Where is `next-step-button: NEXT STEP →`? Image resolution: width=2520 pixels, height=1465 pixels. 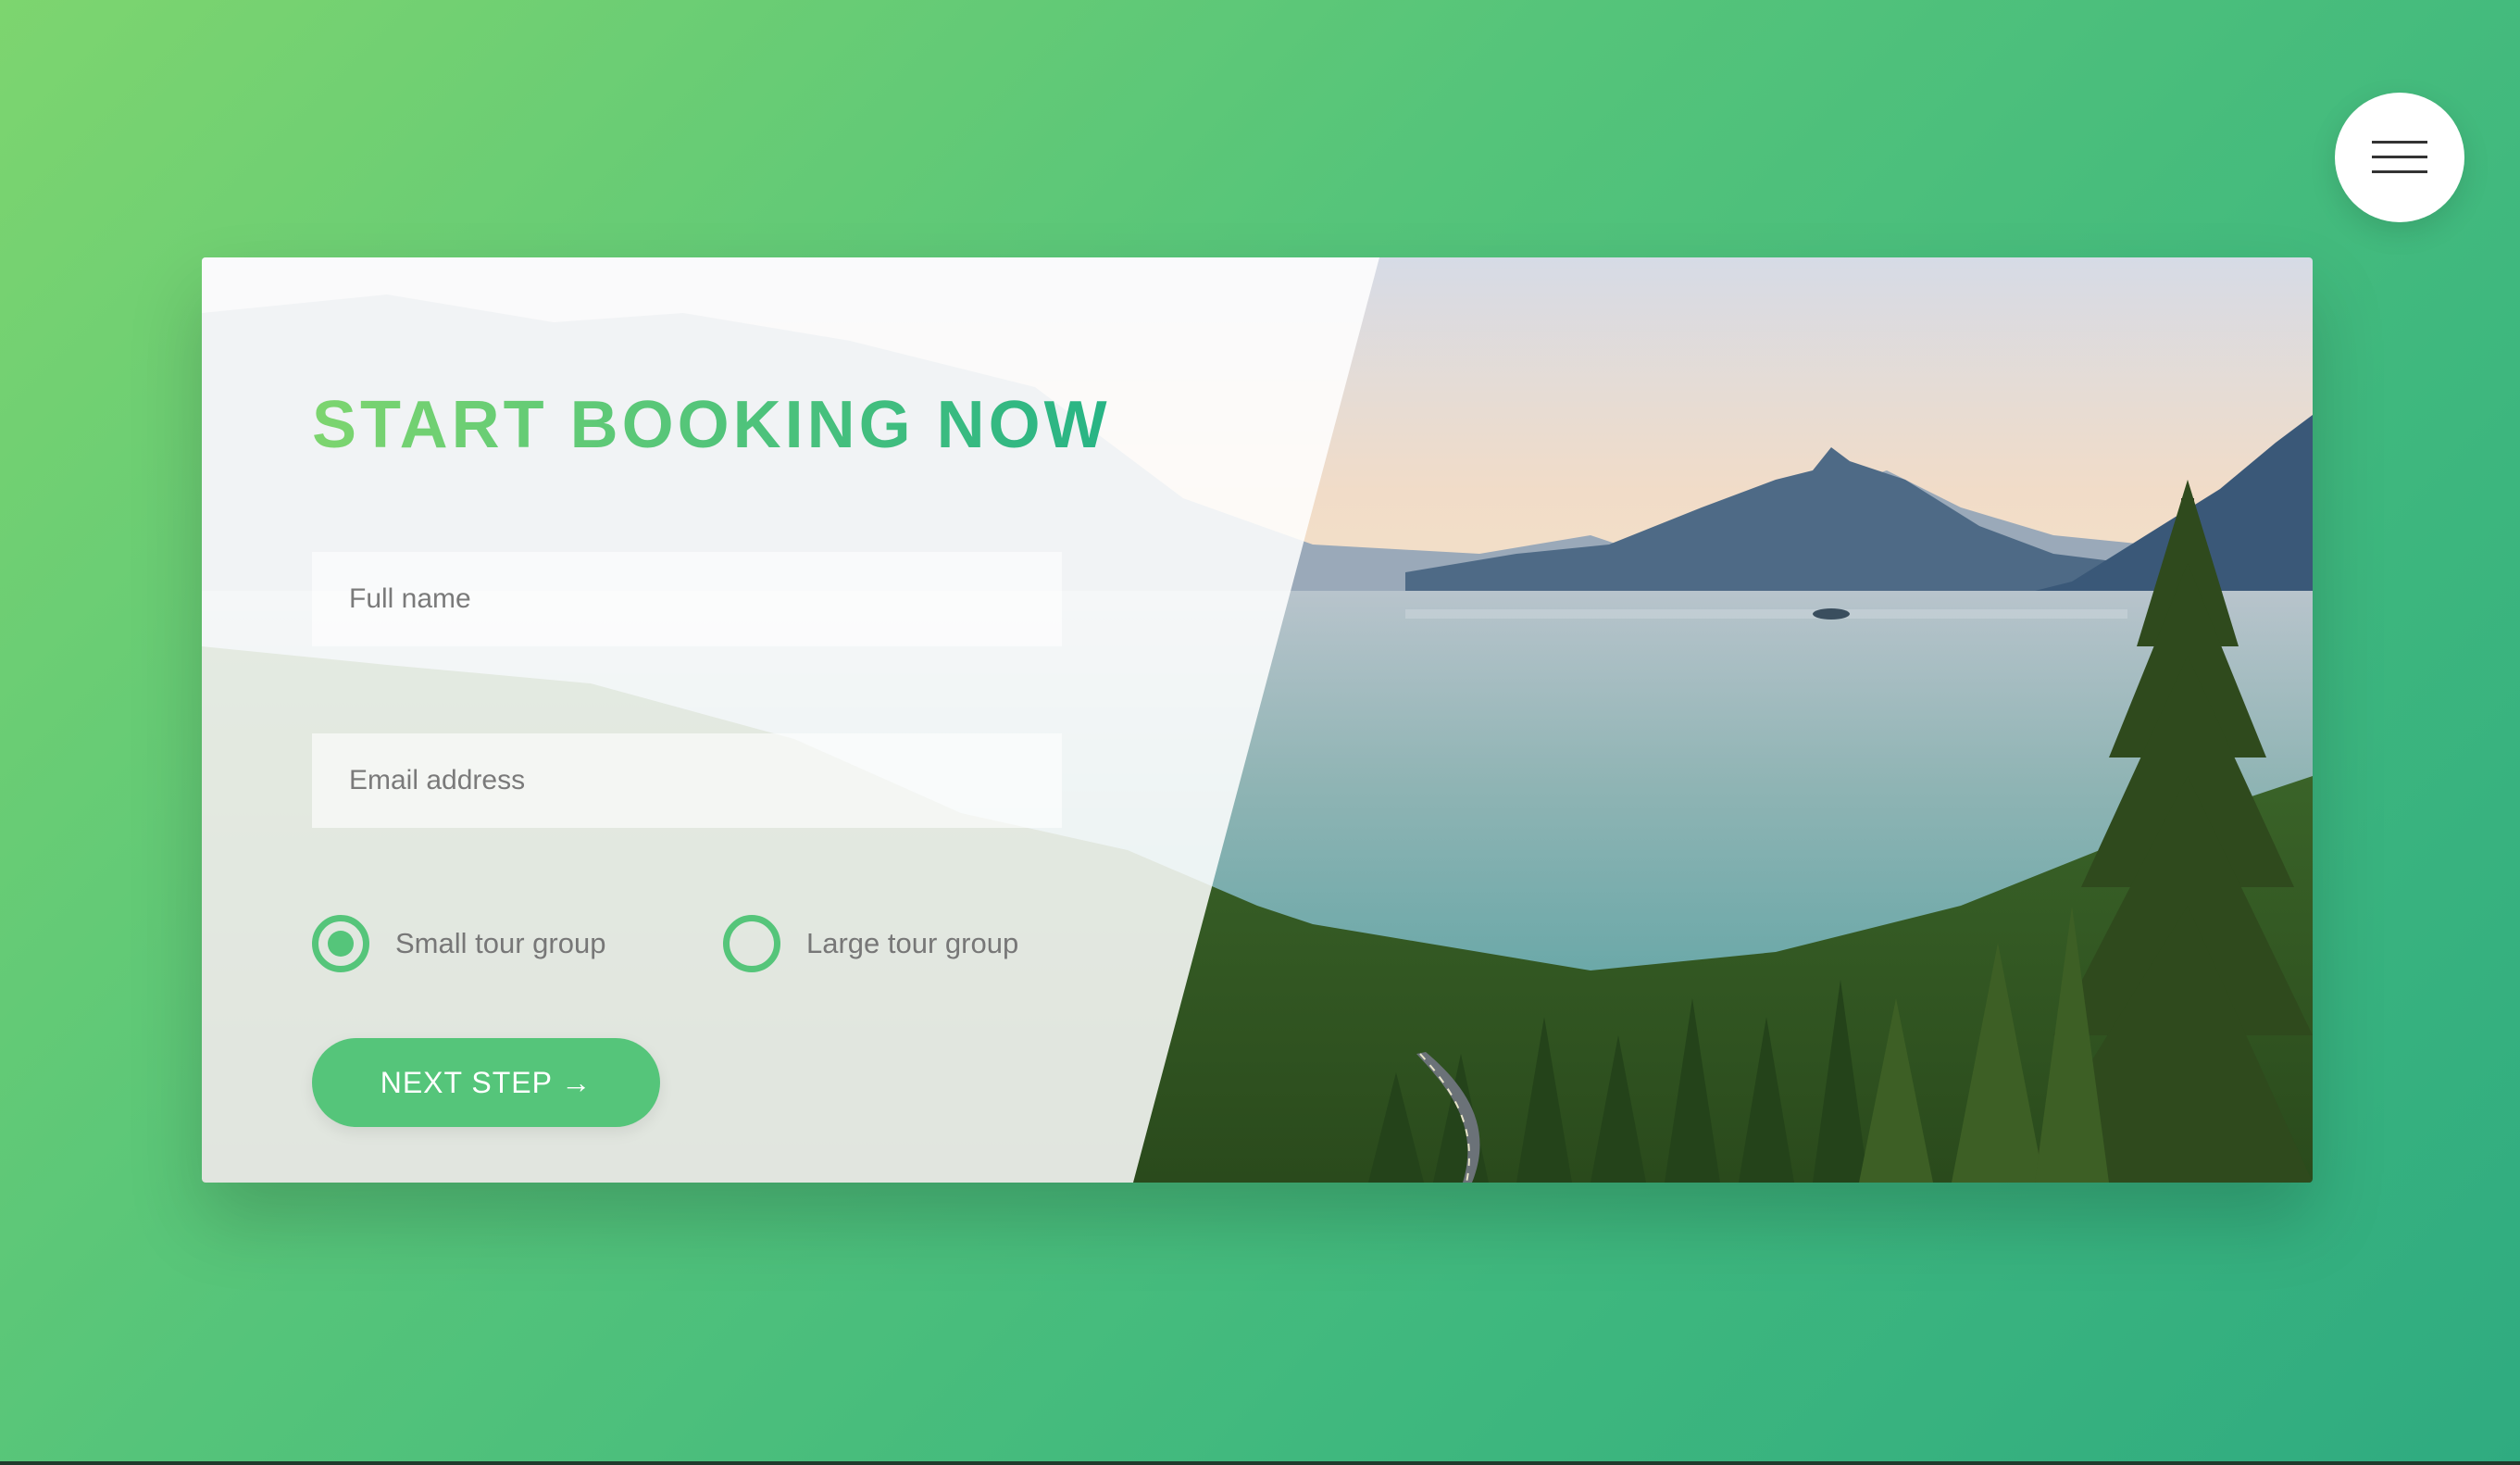
next-step-button: NEXT STEP → is located at coordinates (486, 1082).